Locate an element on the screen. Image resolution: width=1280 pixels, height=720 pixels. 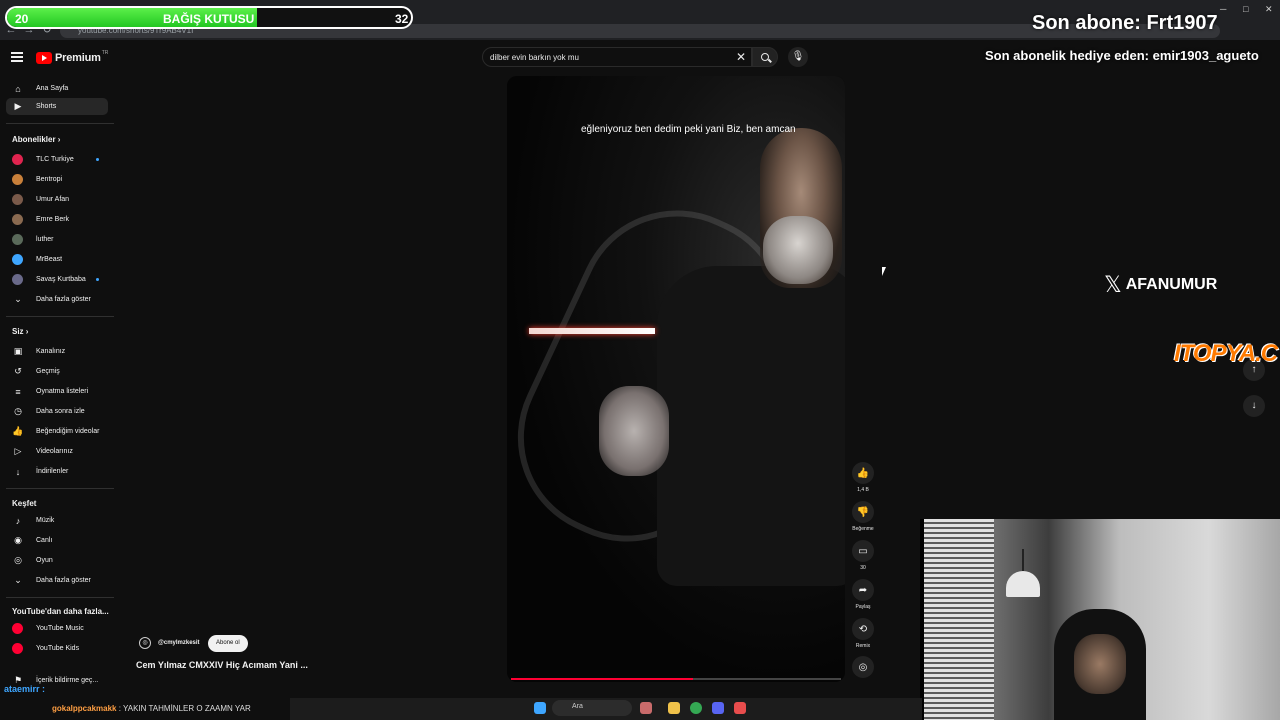
sidebar-item-your-videos: ▷ Videolarınız is located at coordinates (57, 451).